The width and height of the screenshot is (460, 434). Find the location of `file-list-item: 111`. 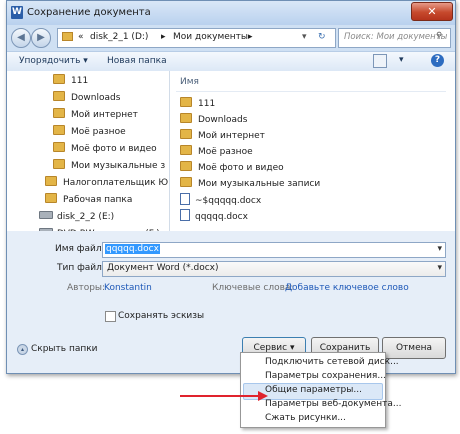

file-list-item: 111 is located at coordinates (197, 104).